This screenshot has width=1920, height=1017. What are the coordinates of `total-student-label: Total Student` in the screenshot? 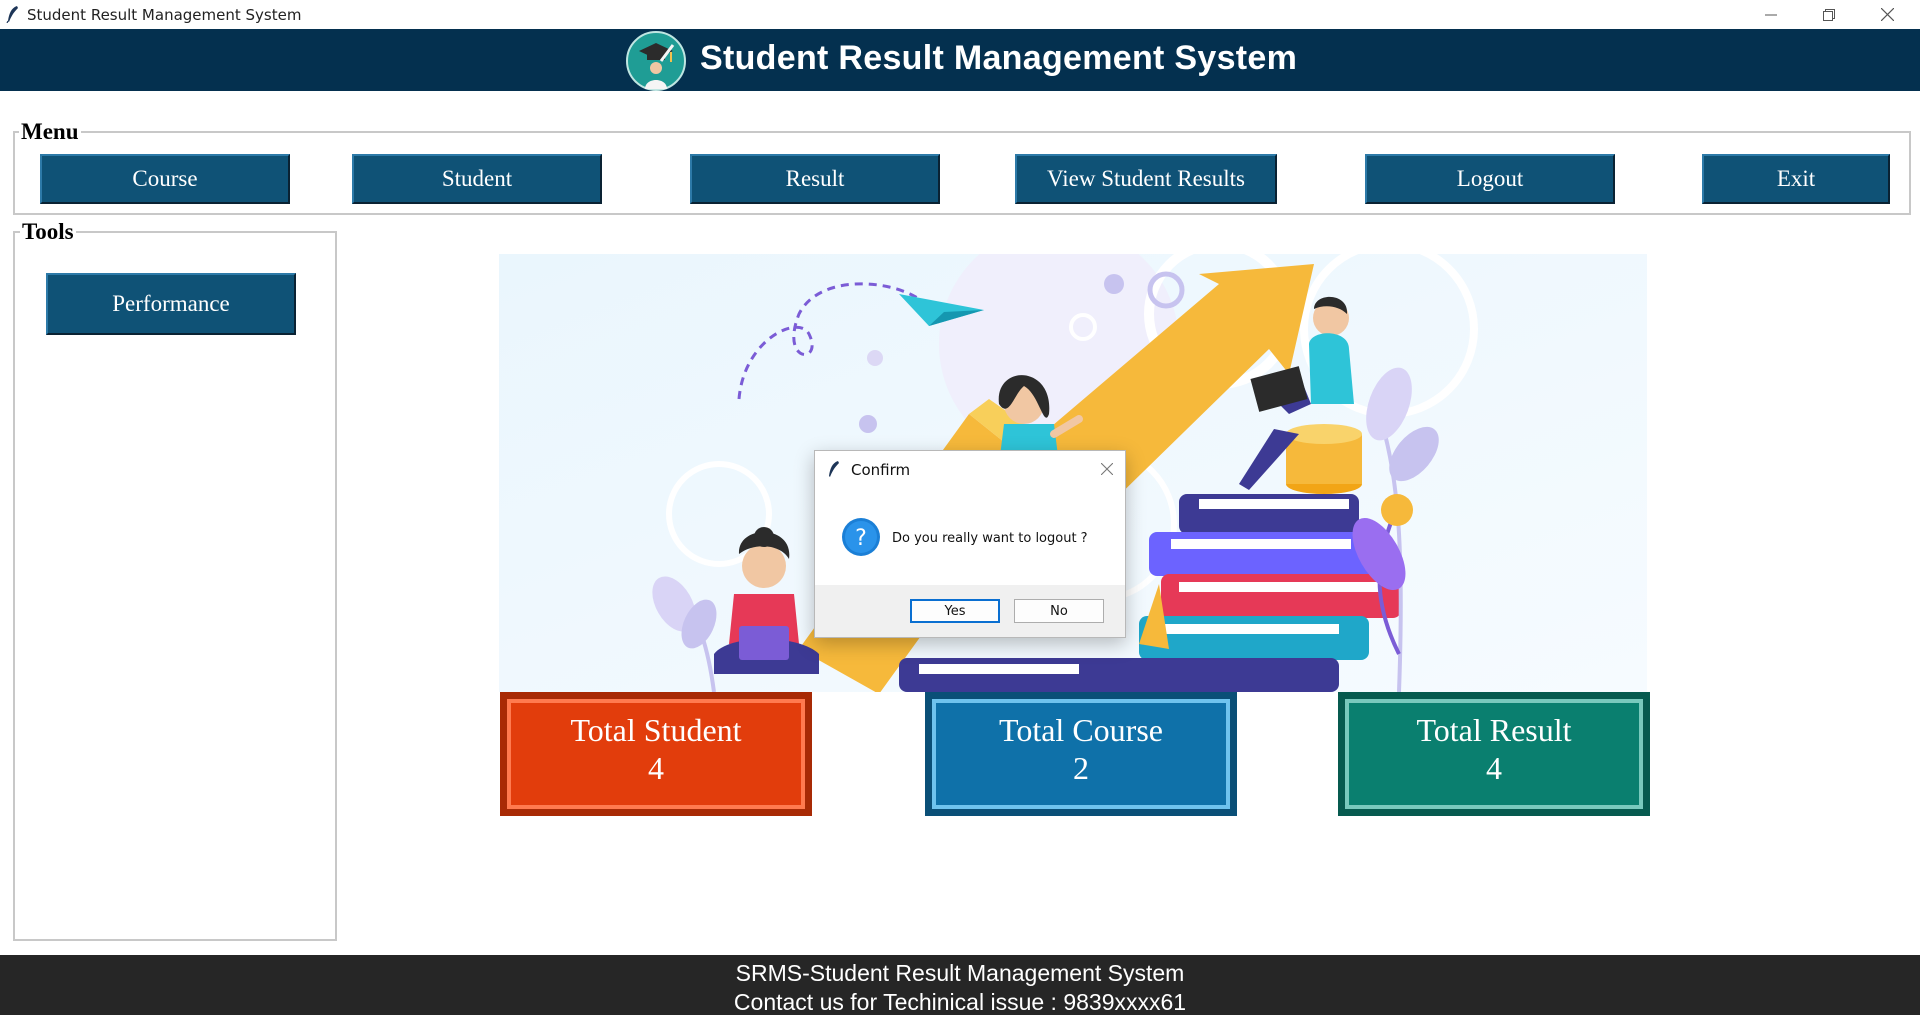 It's located at (656, 730).